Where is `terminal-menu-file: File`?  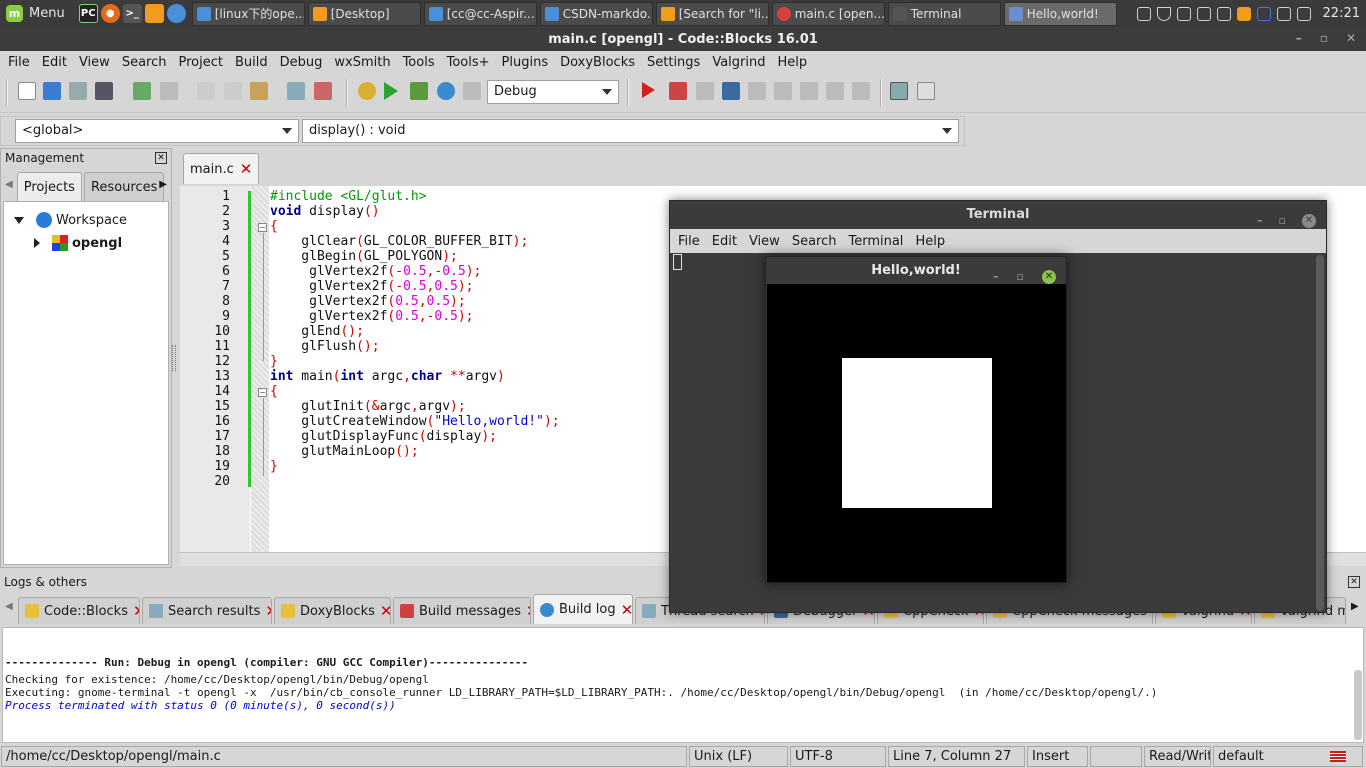
terminal-menu-file: File is located at coordinates (689, 241).